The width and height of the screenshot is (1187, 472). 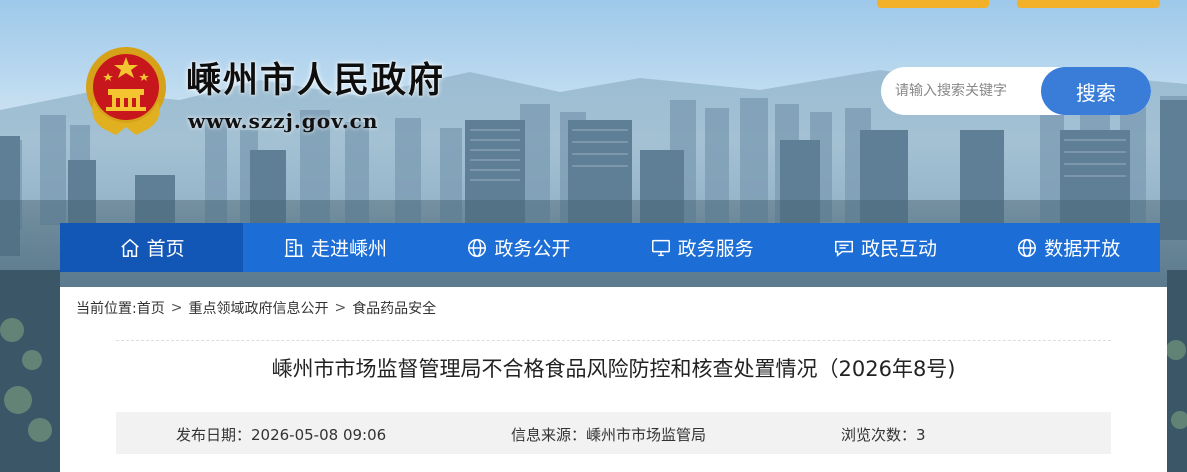 What do you see at coordinates (165, 249) in the screenshot?
I see `nav-item-label: 首页` at bounding box center [165, 249].